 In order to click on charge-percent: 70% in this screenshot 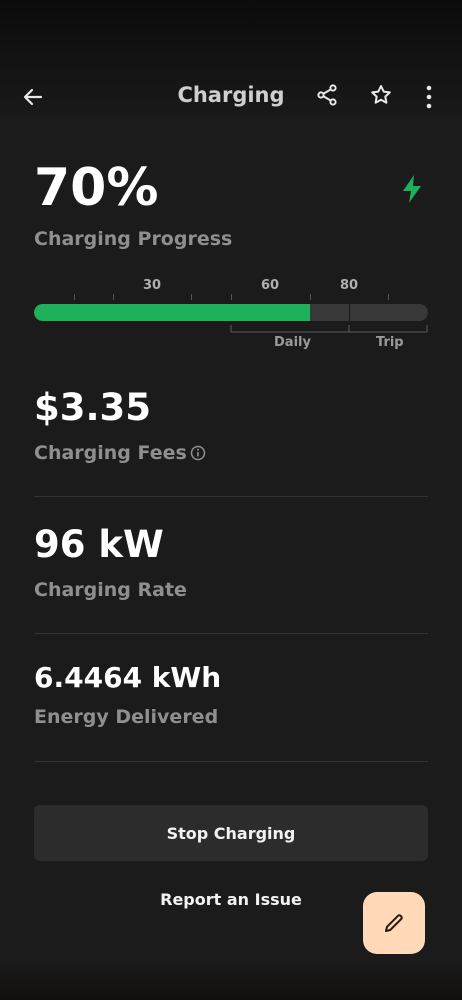, I will do `click(96, 188)`.